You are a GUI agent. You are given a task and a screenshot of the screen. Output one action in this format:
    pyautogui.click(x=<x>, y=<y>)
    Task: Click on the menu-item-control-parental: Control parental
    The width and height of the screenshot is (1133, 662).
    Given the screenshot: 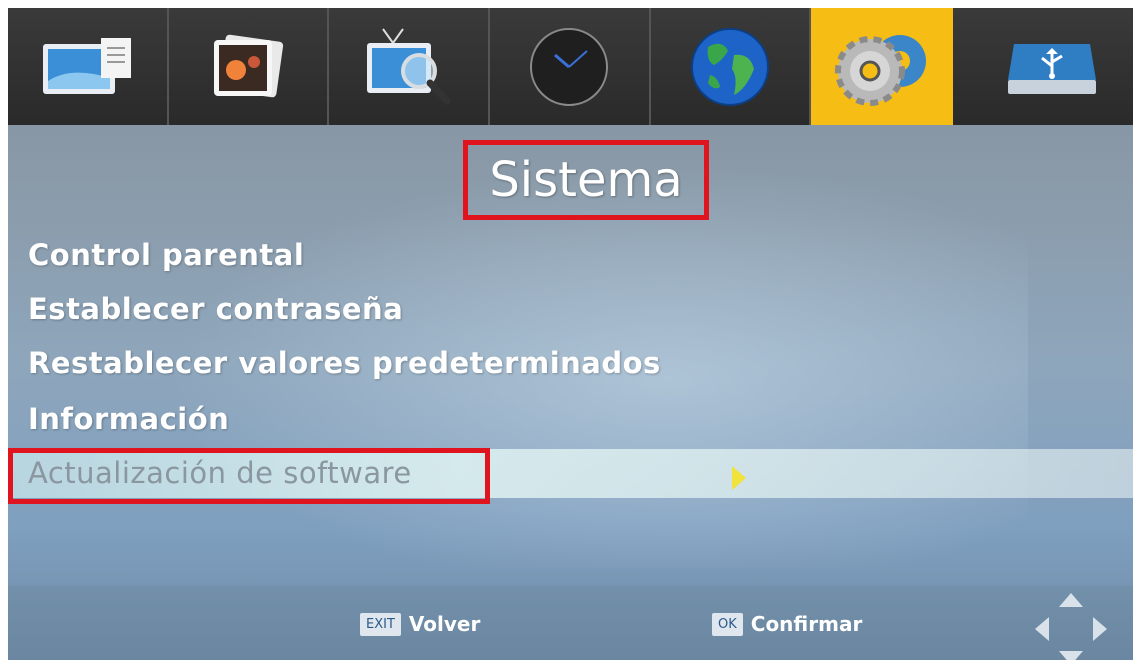 What is the action you would take?
    pyautogui.click(x=166, y=255)
    